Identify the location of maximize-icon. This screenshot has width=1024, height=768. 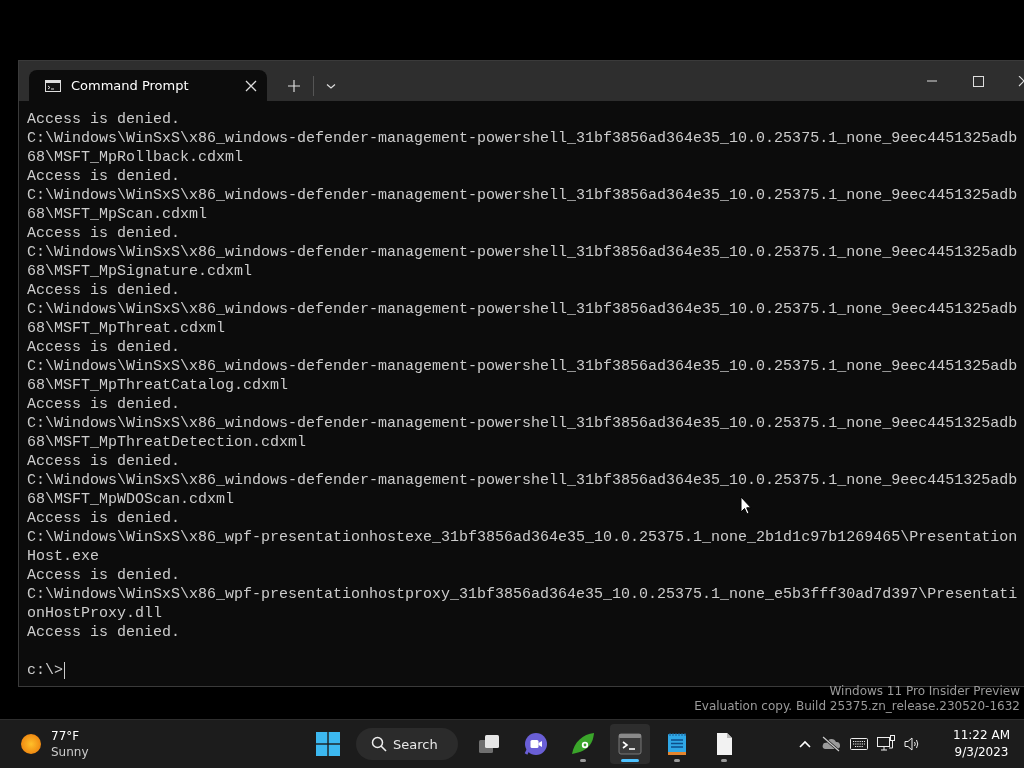
(978, 81).